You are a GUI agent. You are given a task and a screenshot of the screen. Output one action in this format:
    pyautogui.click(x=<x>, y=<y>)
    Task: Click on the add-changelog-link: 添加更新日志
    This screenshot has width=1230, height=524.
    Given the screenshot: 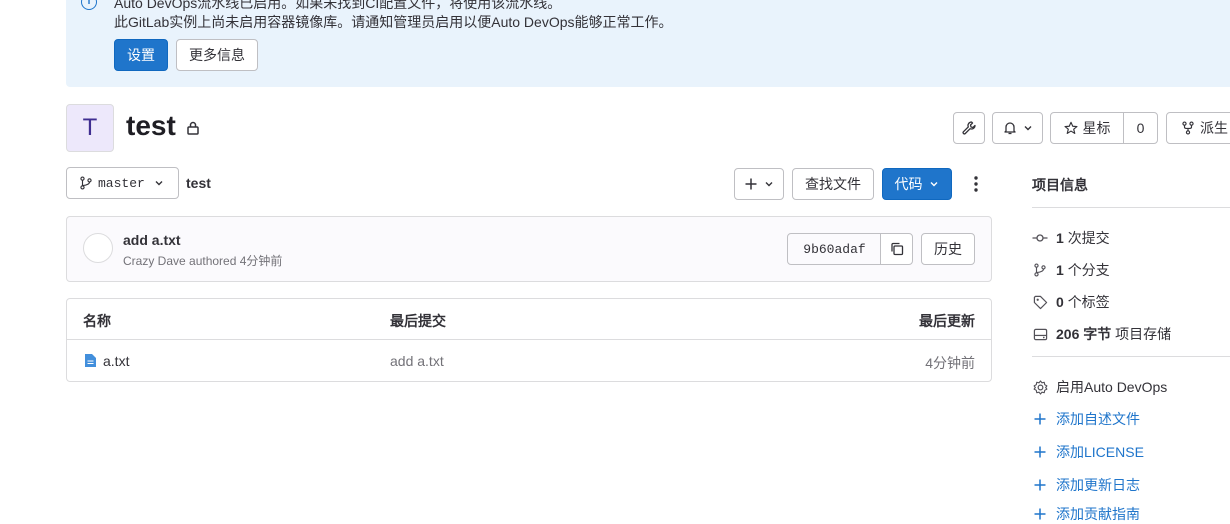 What is the action you would take?
    pyautogui.click(x=1086, y=485)
    